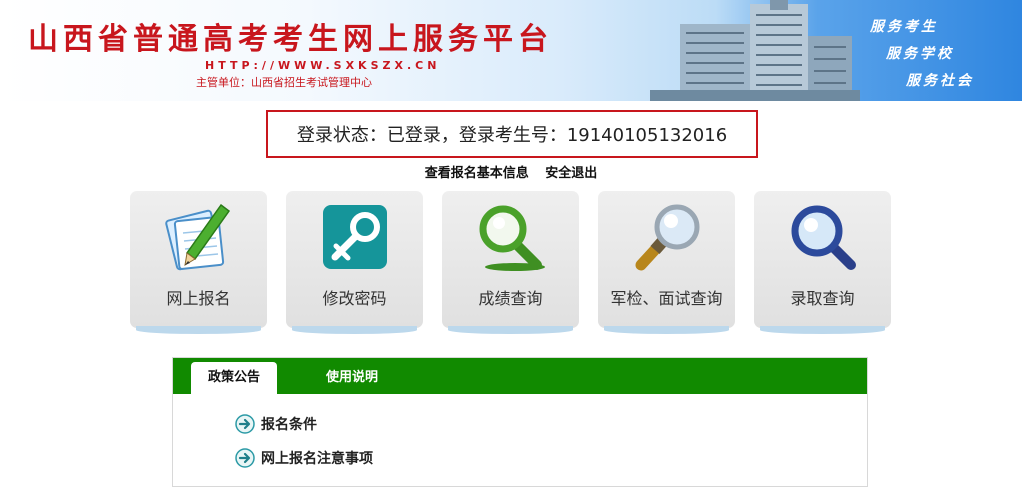 This screenshot has width=1022, height=487. I want to click on tile-military-interview-inquiry: 军检、面试查询, so click(666, 263).